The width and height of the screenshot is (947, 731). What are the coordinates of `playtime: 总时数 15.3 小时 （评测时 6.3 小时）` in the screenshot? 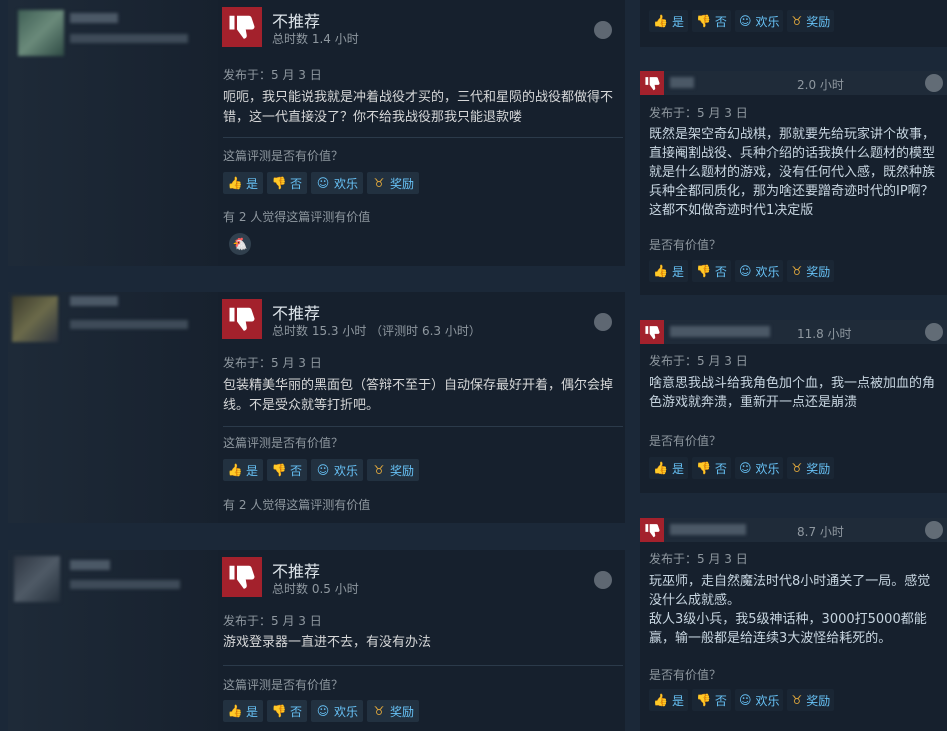 It's located at (376, 331).